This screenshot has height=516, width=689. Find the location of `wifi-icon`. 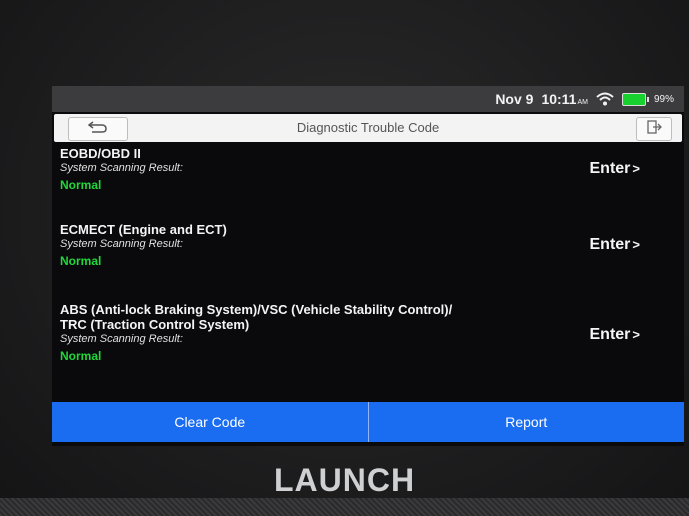

wifi-icon is located at coordinates (605, 99).